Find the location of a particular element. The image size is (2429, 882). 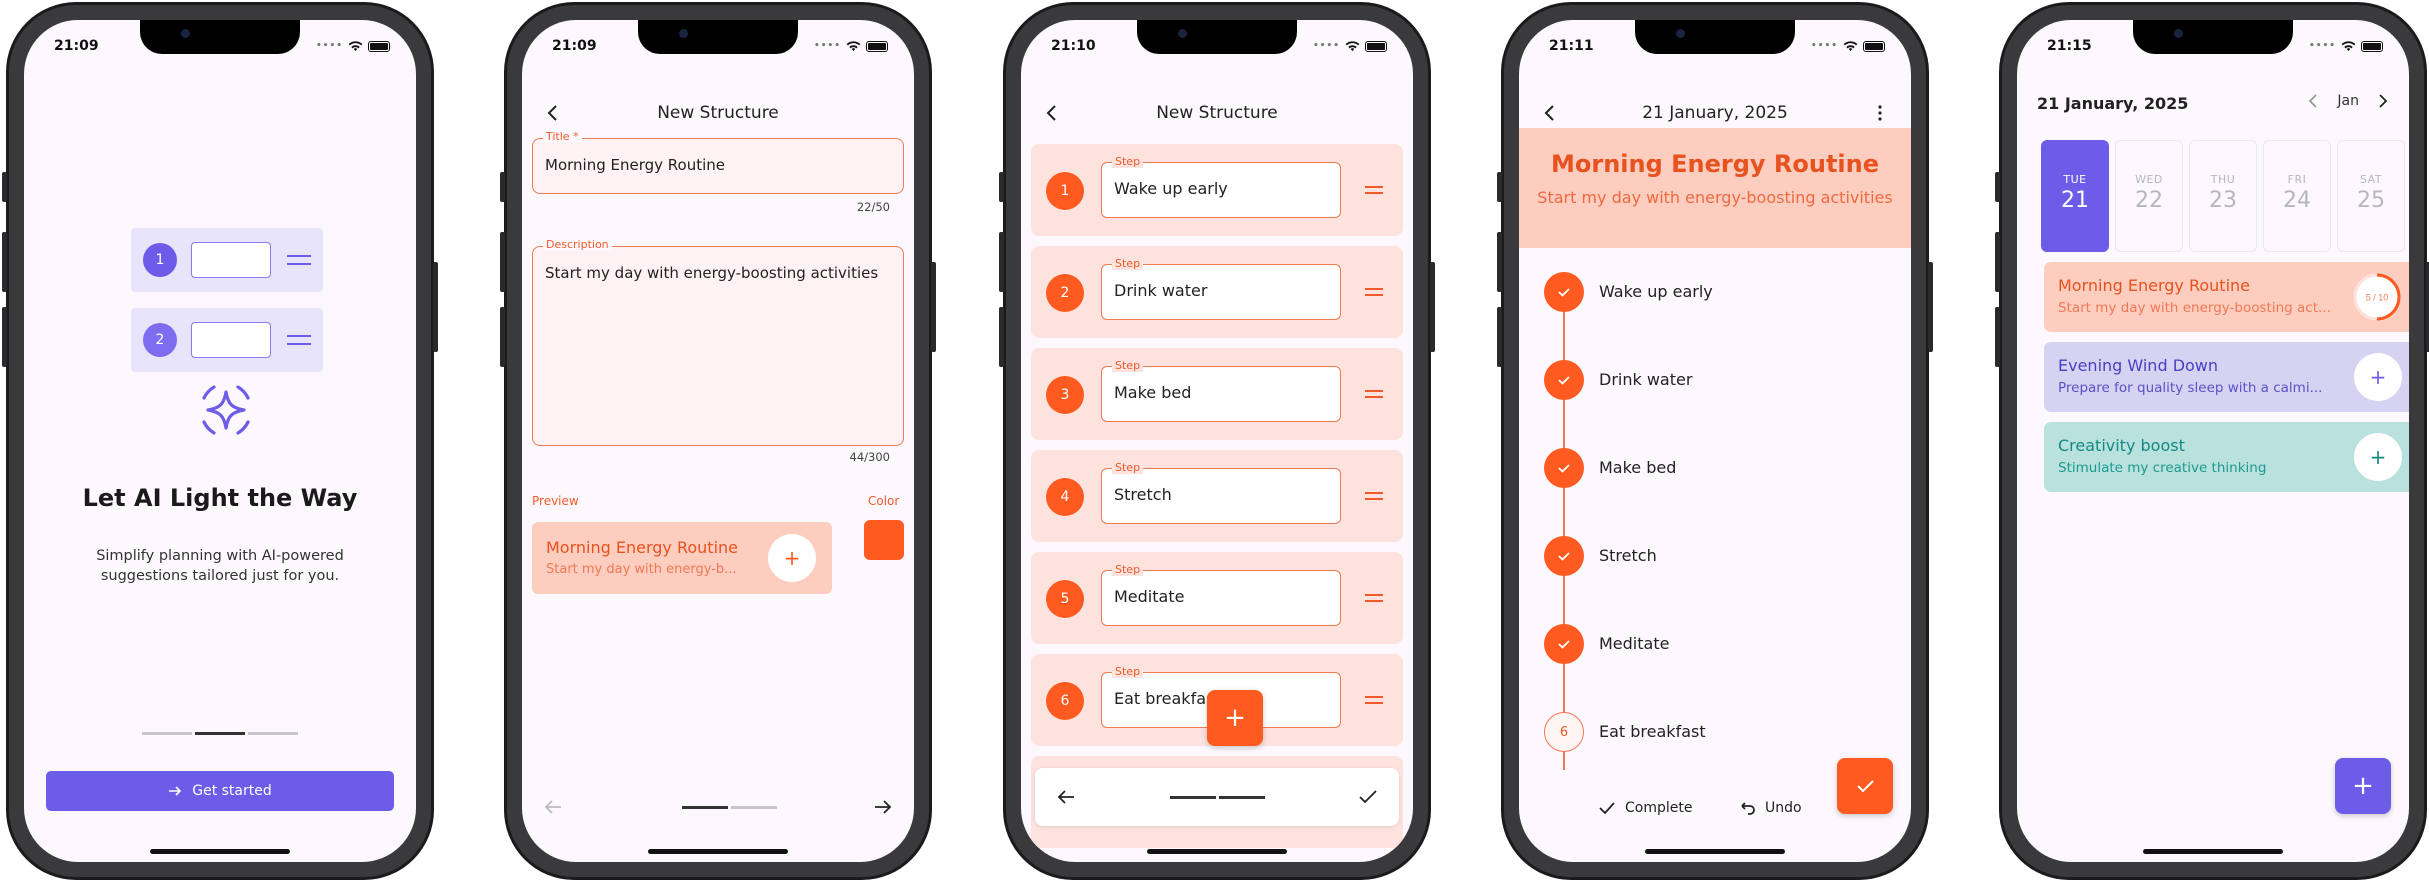

preview-card-title: Morning Energy Routine is located at coordinates (642, 547).